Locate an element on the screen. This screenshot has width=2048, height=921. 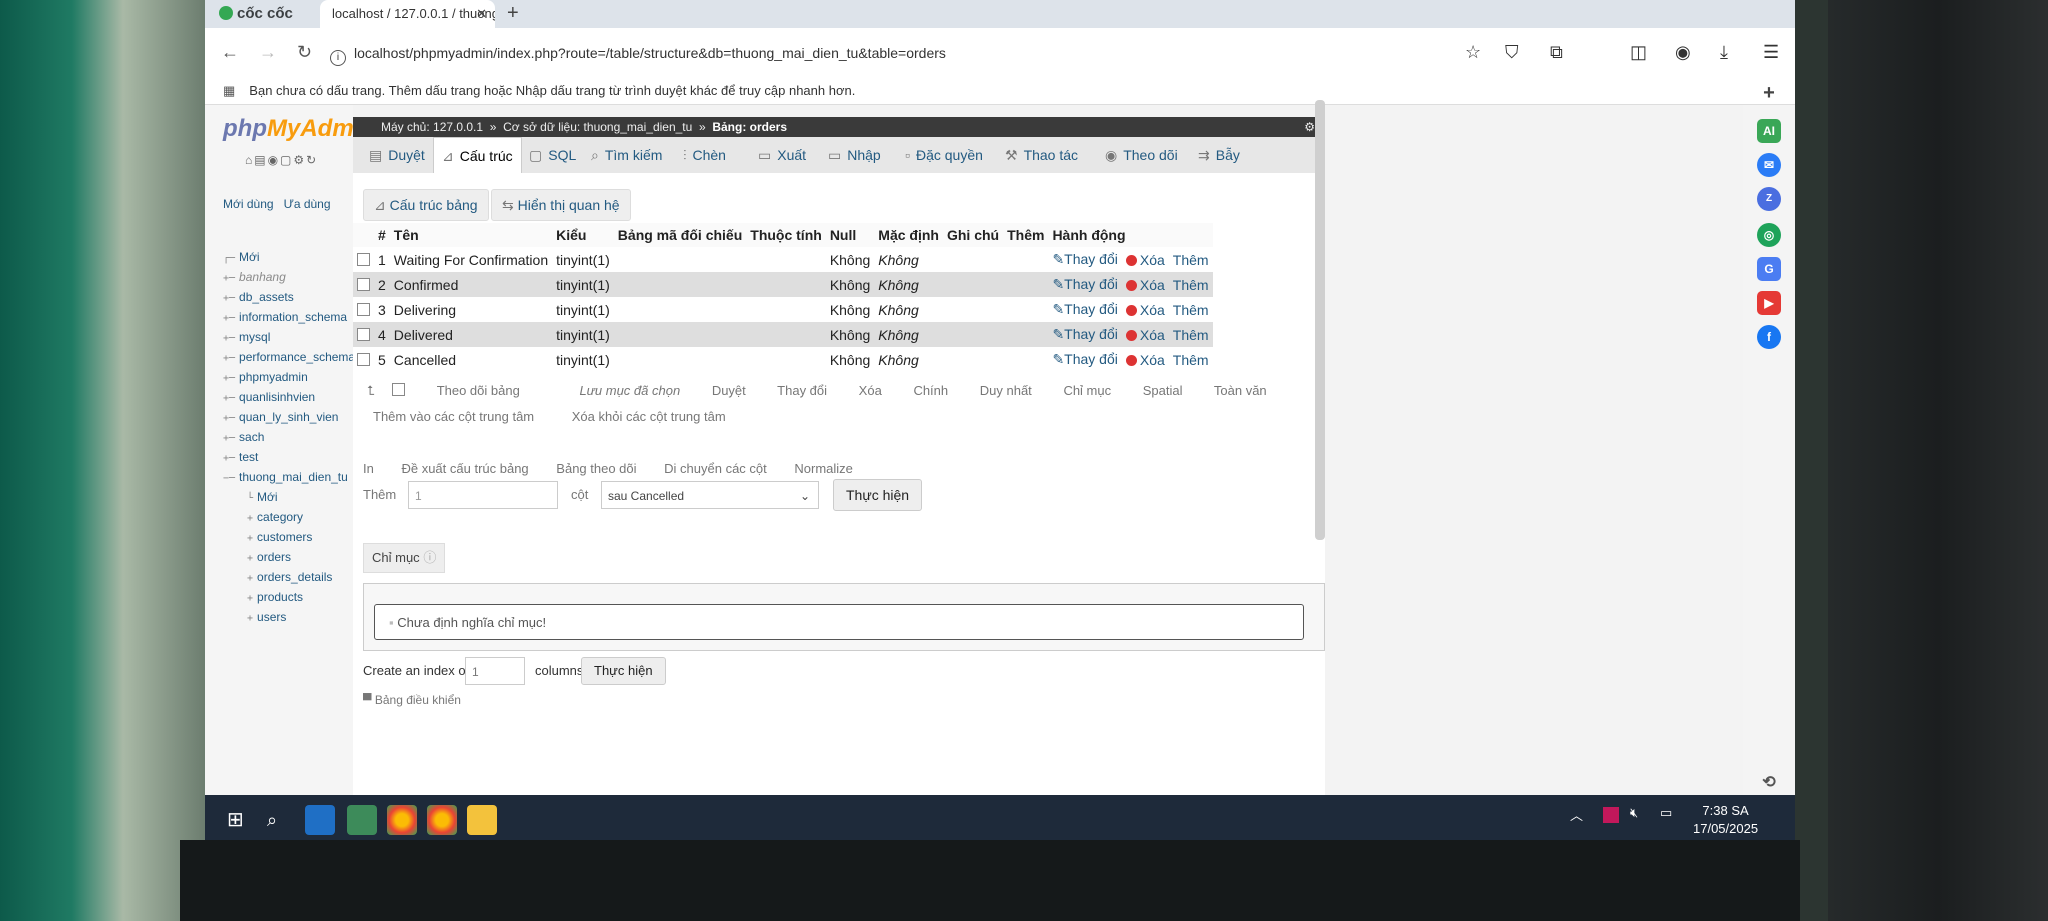
extensions-icon: ⧉ is located at coordinates (1556, 52).